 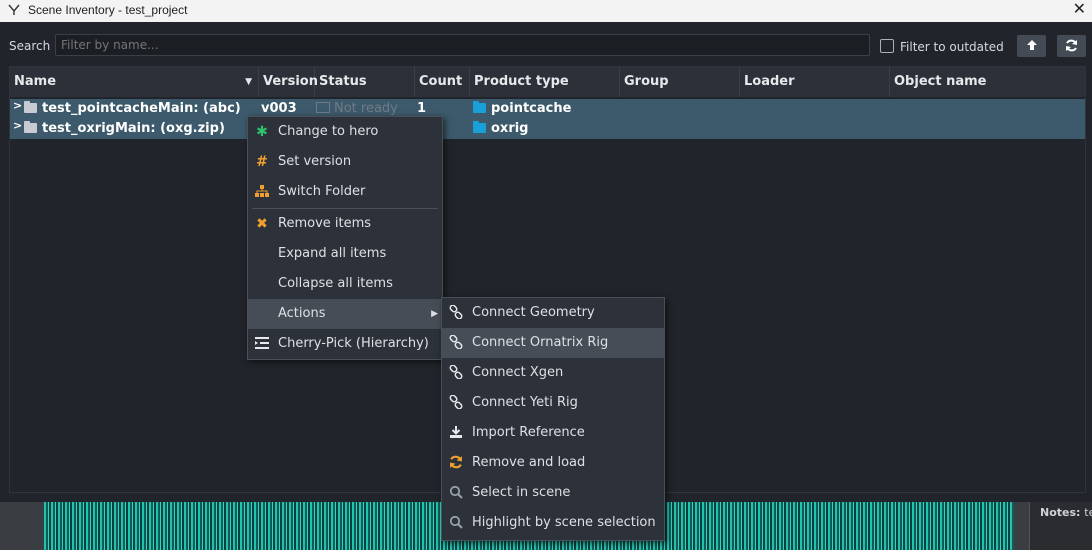 I want to click on asterisk-icon: ✱, so click(x=262, y=132).